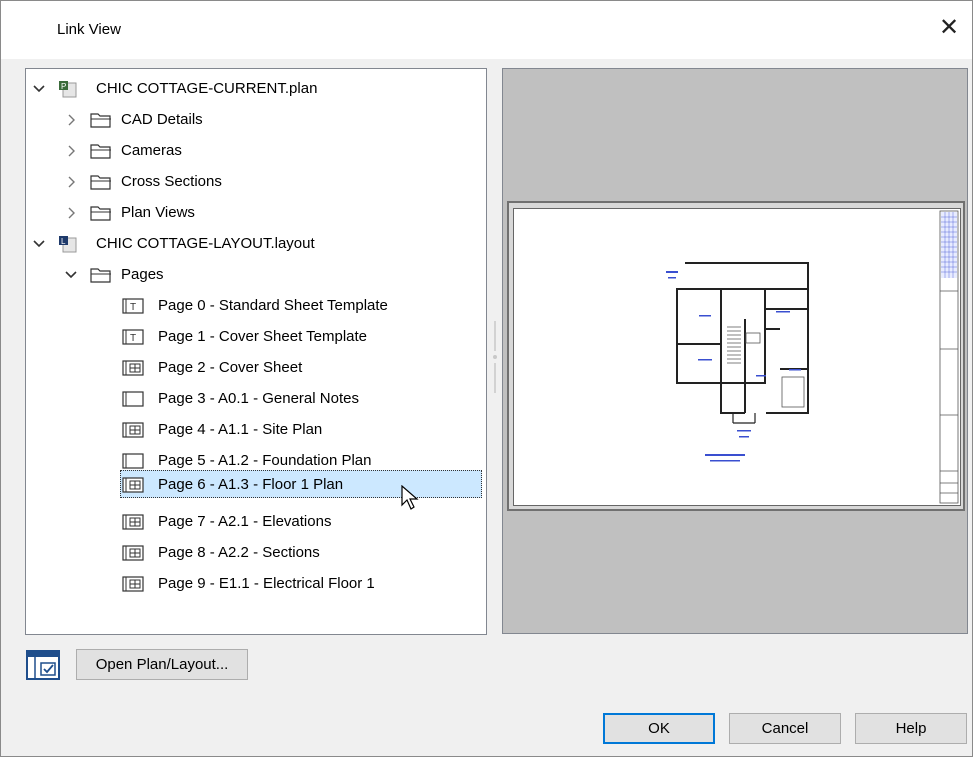 The image size is (973, 757). What do you see at coordinates (89, 29) in the screenshot?
I see `dialog-title: Link View` at bounding box center [89, 29].